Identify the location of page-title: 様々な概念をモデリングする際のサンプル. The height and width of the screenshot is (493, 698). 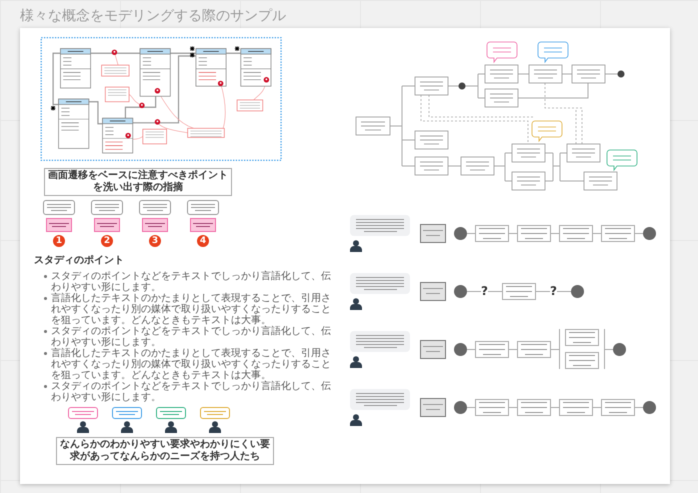
(153, 16).